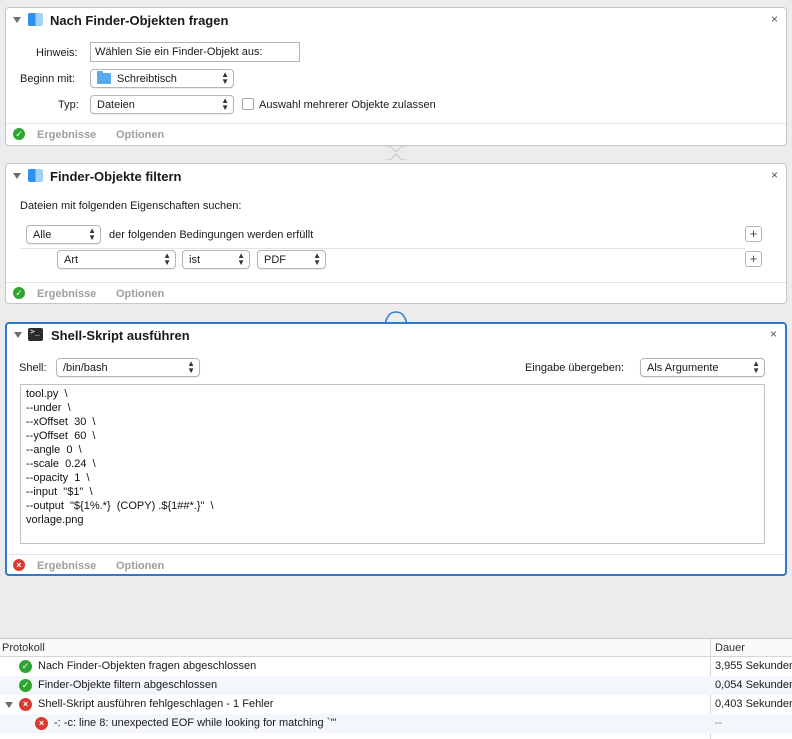 Image resolution: width=792 pixels, height=739 pixels. Describe the element at coordinates (116, 105) in the screenshot. I see `type-value: Dateien` at that location.